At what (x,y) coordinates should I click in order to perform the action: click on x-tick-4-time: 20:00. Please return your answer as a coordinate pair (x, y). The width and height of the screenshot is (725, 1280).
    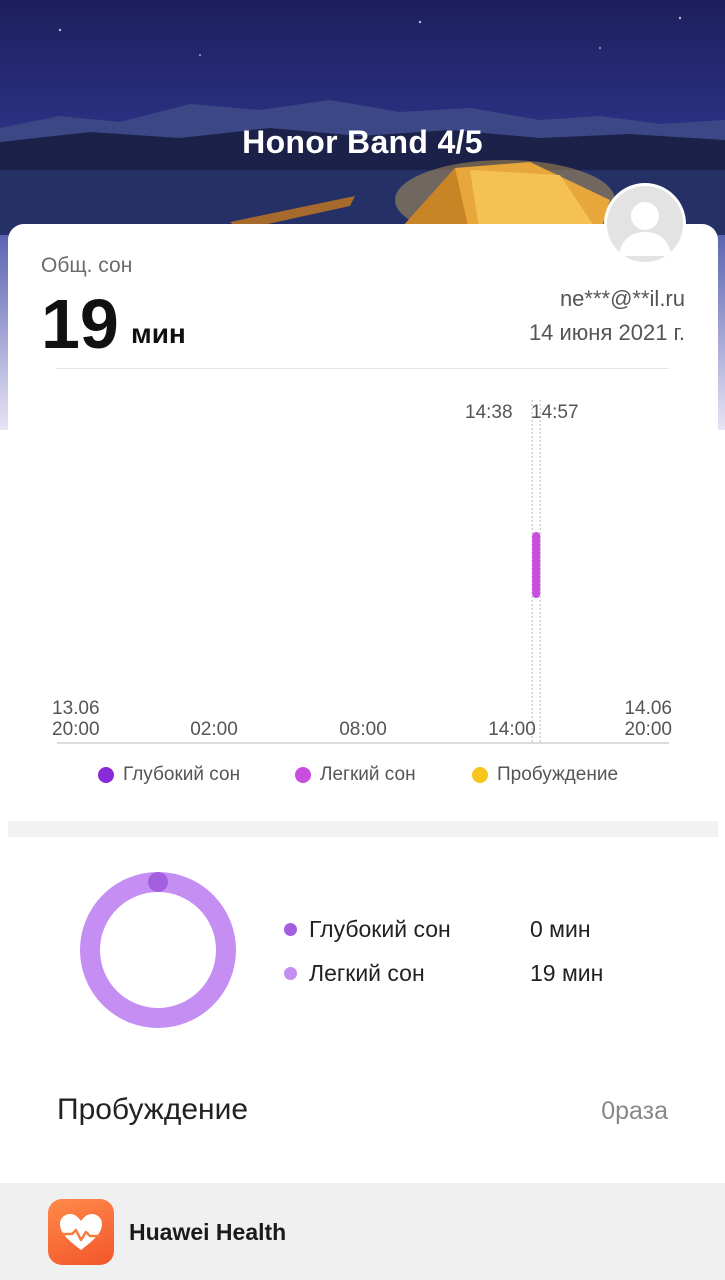
    Looking at the image, I should click on (648, 729).